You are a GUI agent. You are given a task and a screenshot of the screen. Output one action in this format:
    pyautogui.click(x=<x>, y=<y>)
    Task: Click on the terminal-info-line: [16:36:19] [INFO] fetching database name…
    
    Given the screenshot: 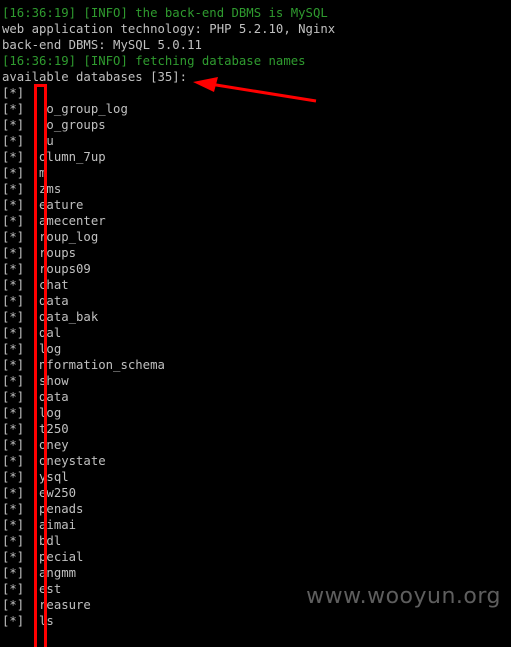 What is the action you would take?
    pyautogui.click(x=154, y=61)
    